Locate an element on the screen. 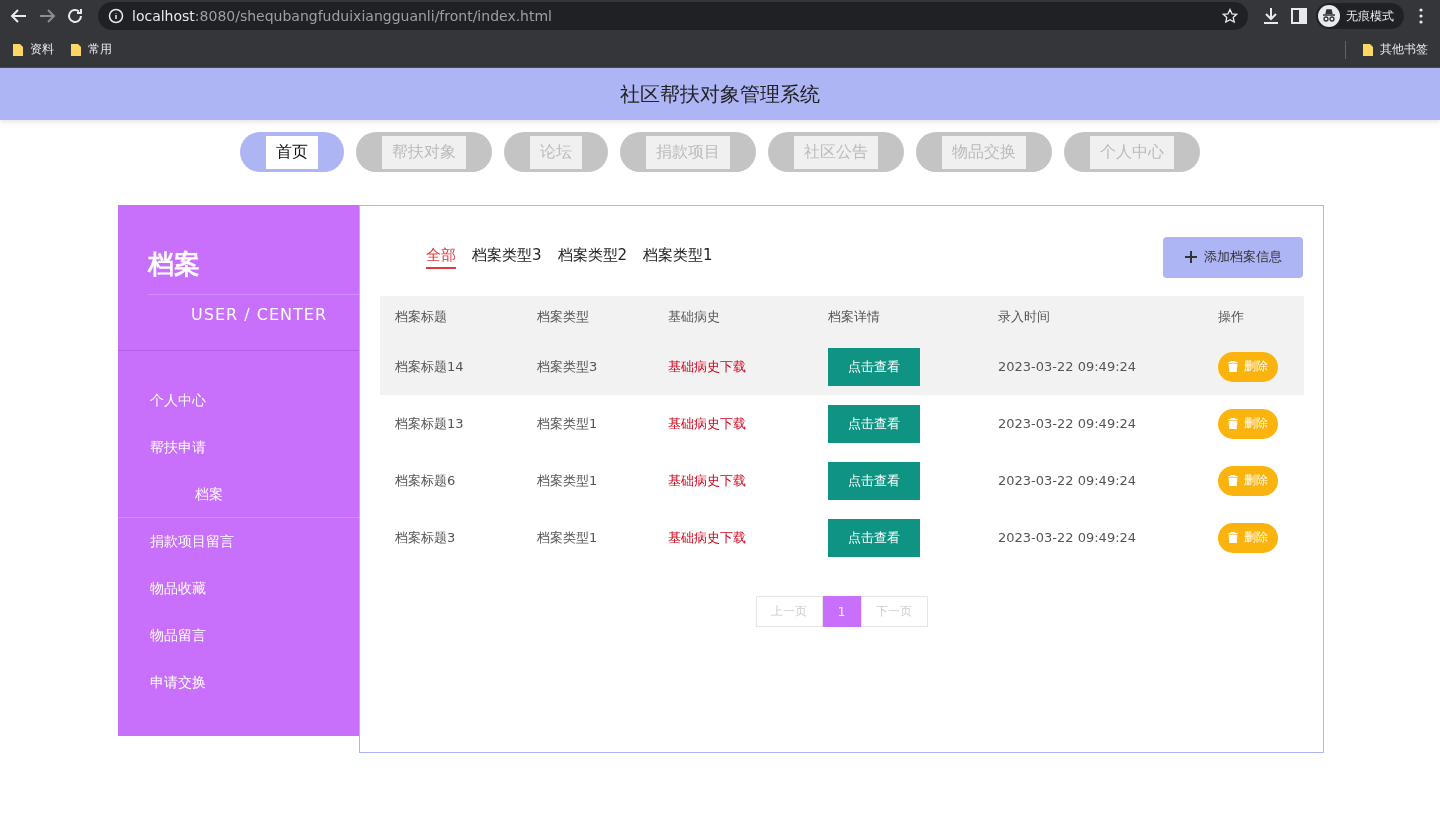  sidebar-item: 申请交换 is located at coordinates (238, 682).